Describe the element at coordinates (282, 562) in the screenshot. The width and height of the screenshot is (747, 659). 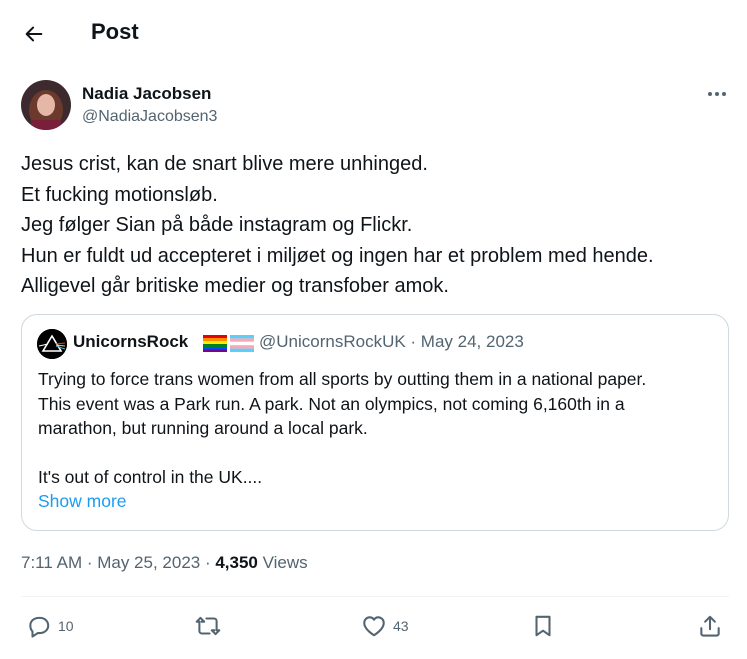
I see `views-label: Views` at that location.